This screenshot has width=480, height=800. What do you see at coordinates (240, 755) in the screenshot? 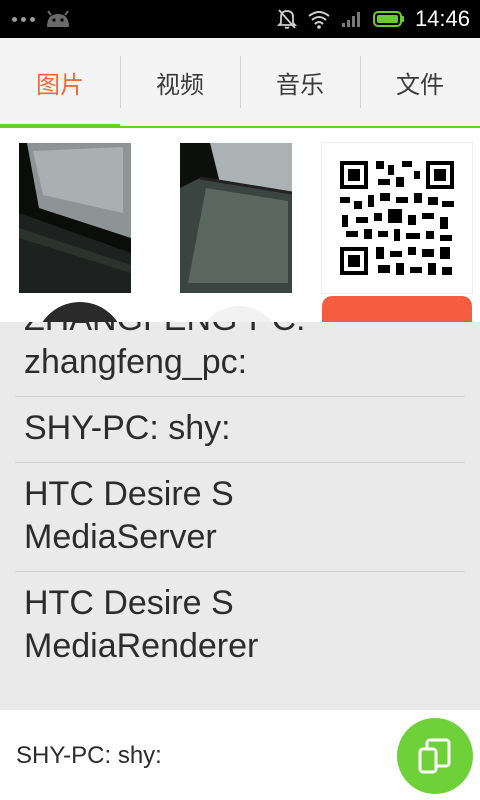
I see `bottom-bar: SHY-PC: shy:` at bounding box center [240, 755].